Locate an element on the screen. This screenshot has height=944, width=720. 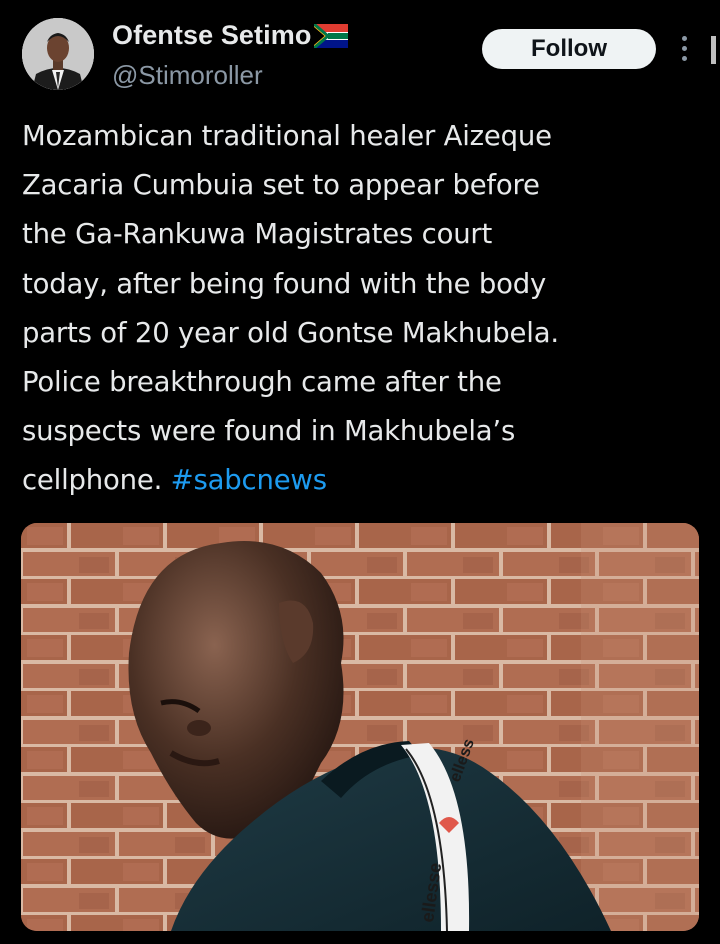
avatar is located at coordinates (58, 54).